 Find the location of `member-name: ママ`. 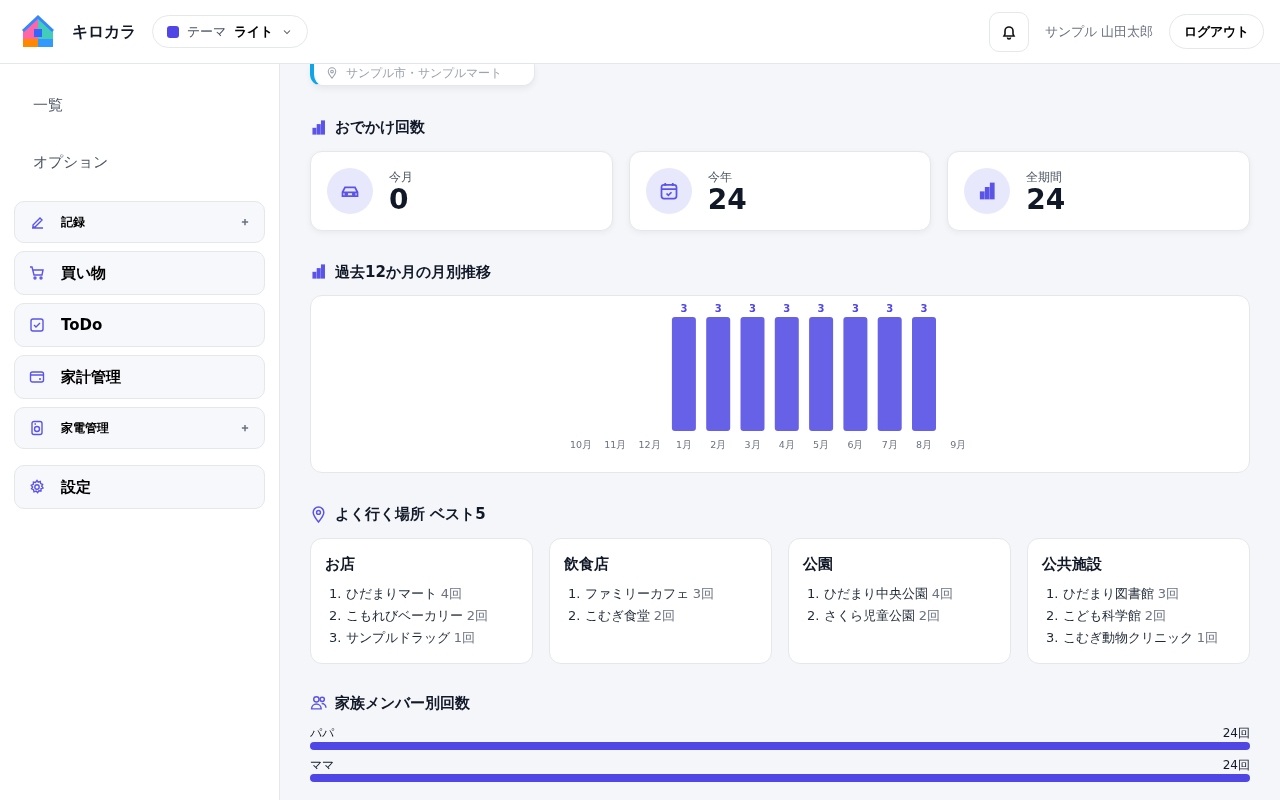

member-name: ママ is located at coordinates (322, 765).